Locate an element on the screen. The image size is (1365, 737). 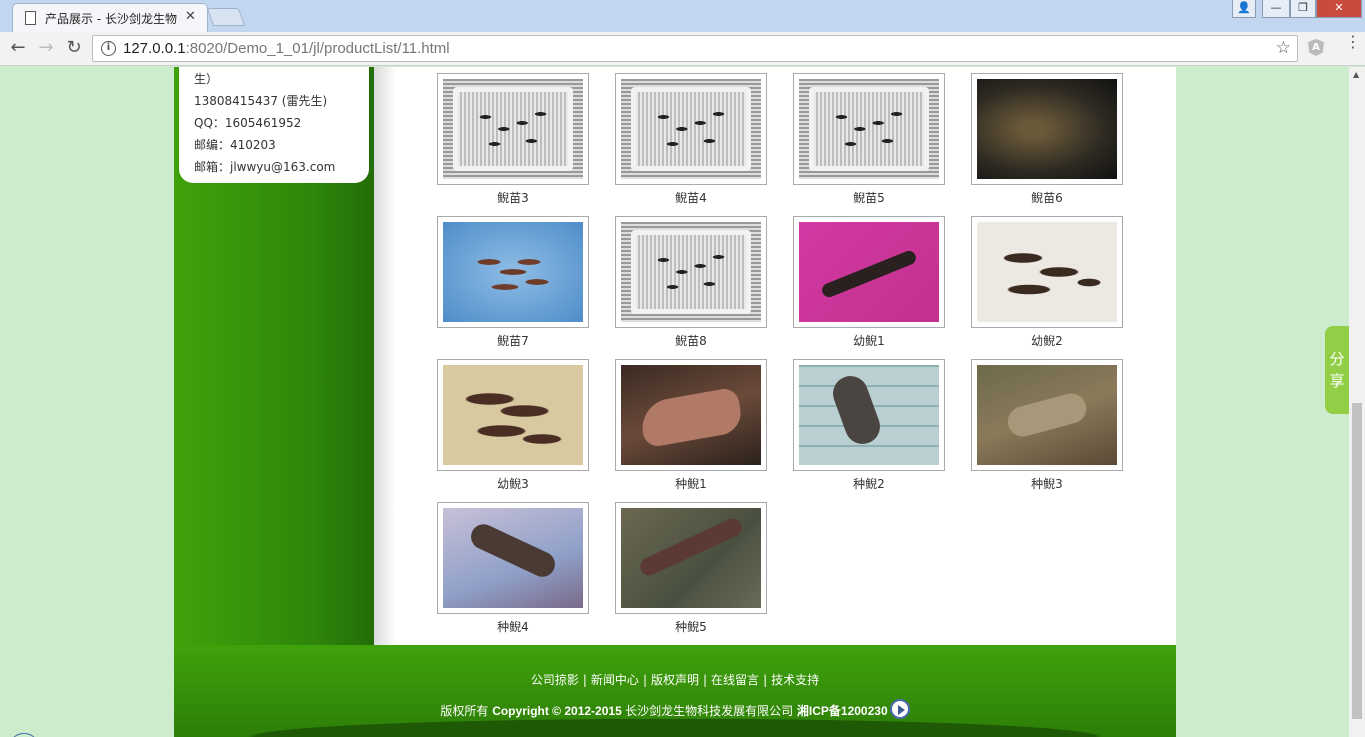
product-caption: 鲵苗8 is located at coordinates (691, 340).